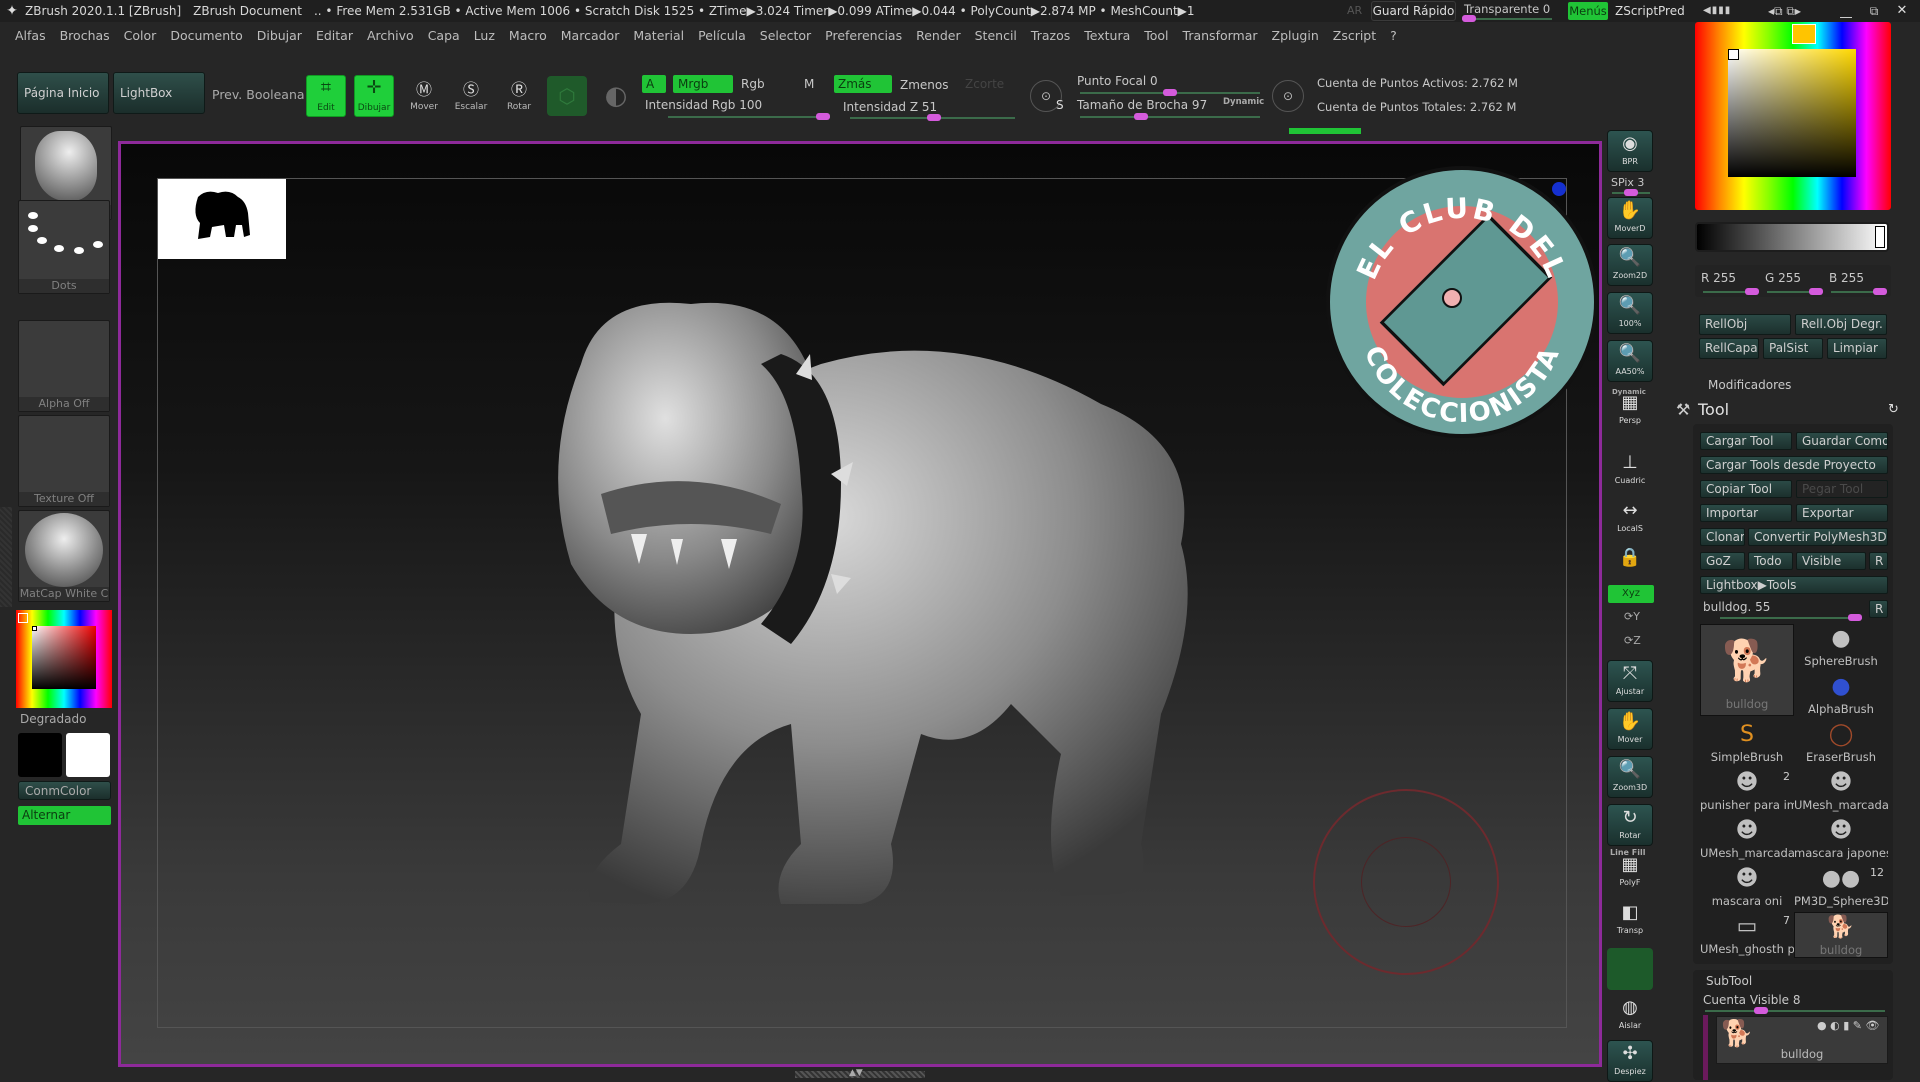 The width and height of the screenshot is (1920, 1082). Describe the element at coordinates (1893, 409) in the screenshot. I see `palette-refresh-icon: ↻` at that location.